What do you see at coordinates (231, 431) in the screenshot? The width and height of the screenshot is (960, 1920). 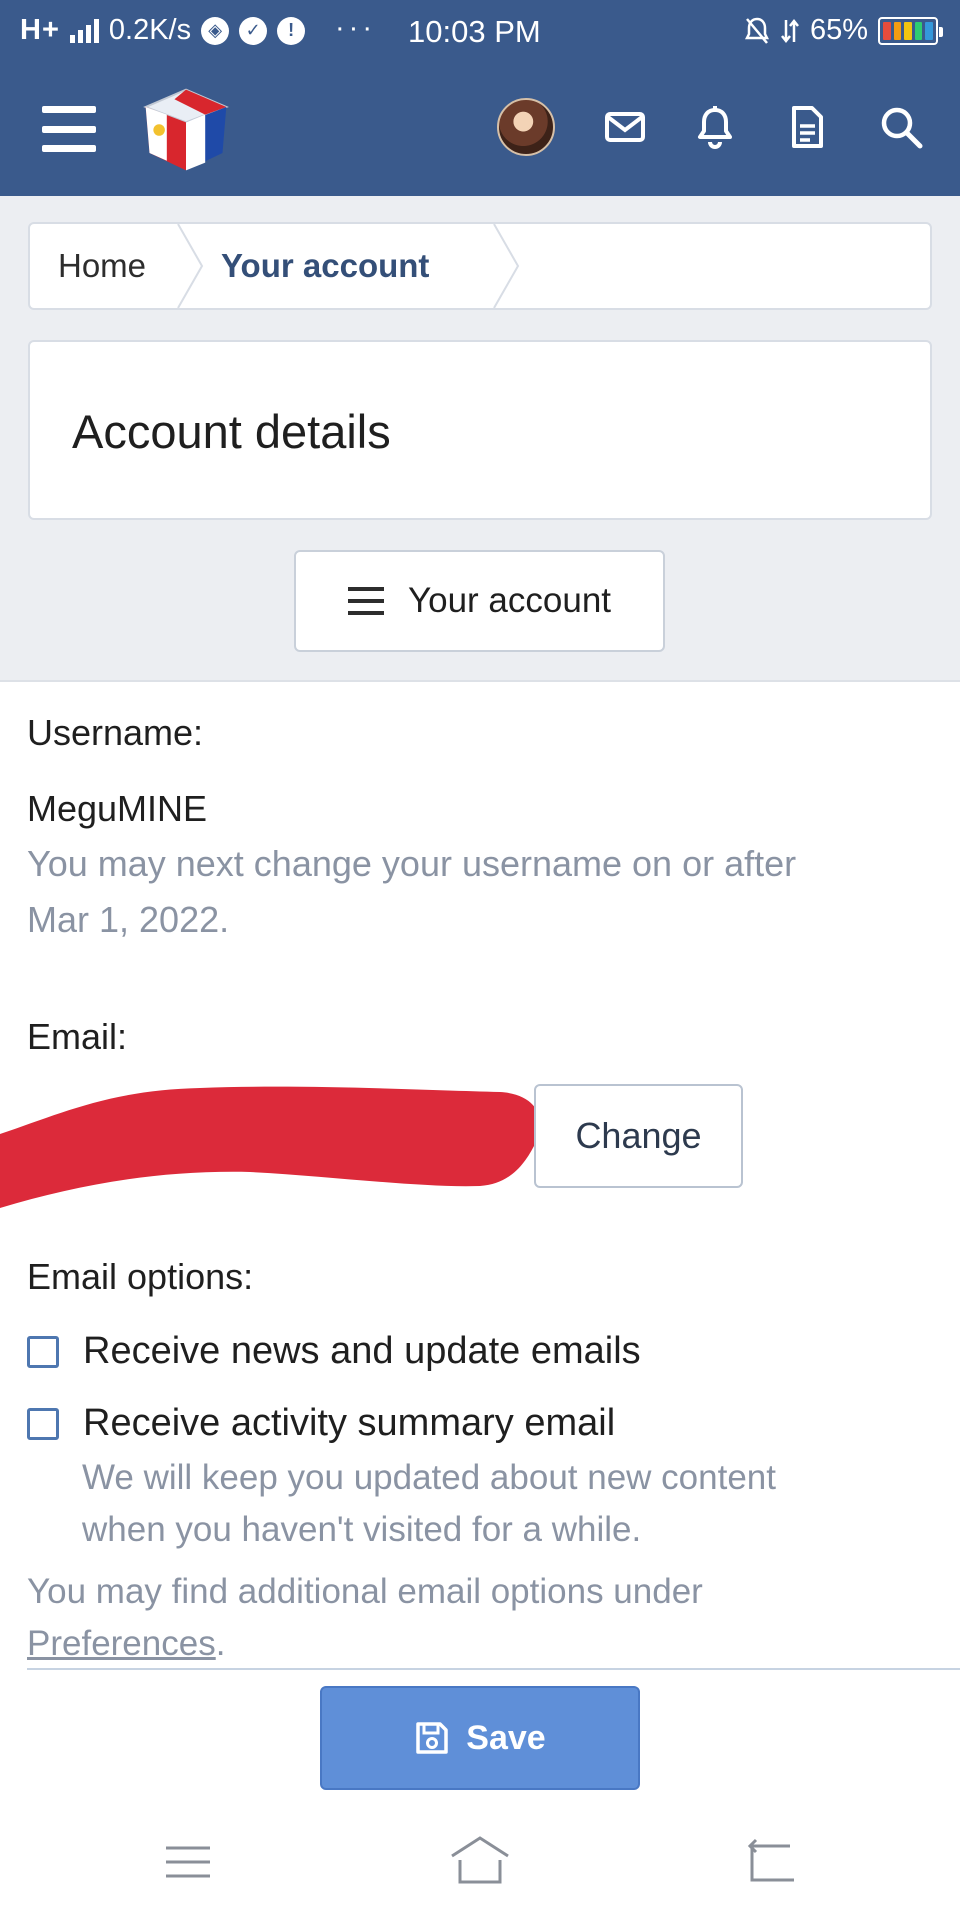 I see `page-title: Account details` at bounding box center [231, 431].